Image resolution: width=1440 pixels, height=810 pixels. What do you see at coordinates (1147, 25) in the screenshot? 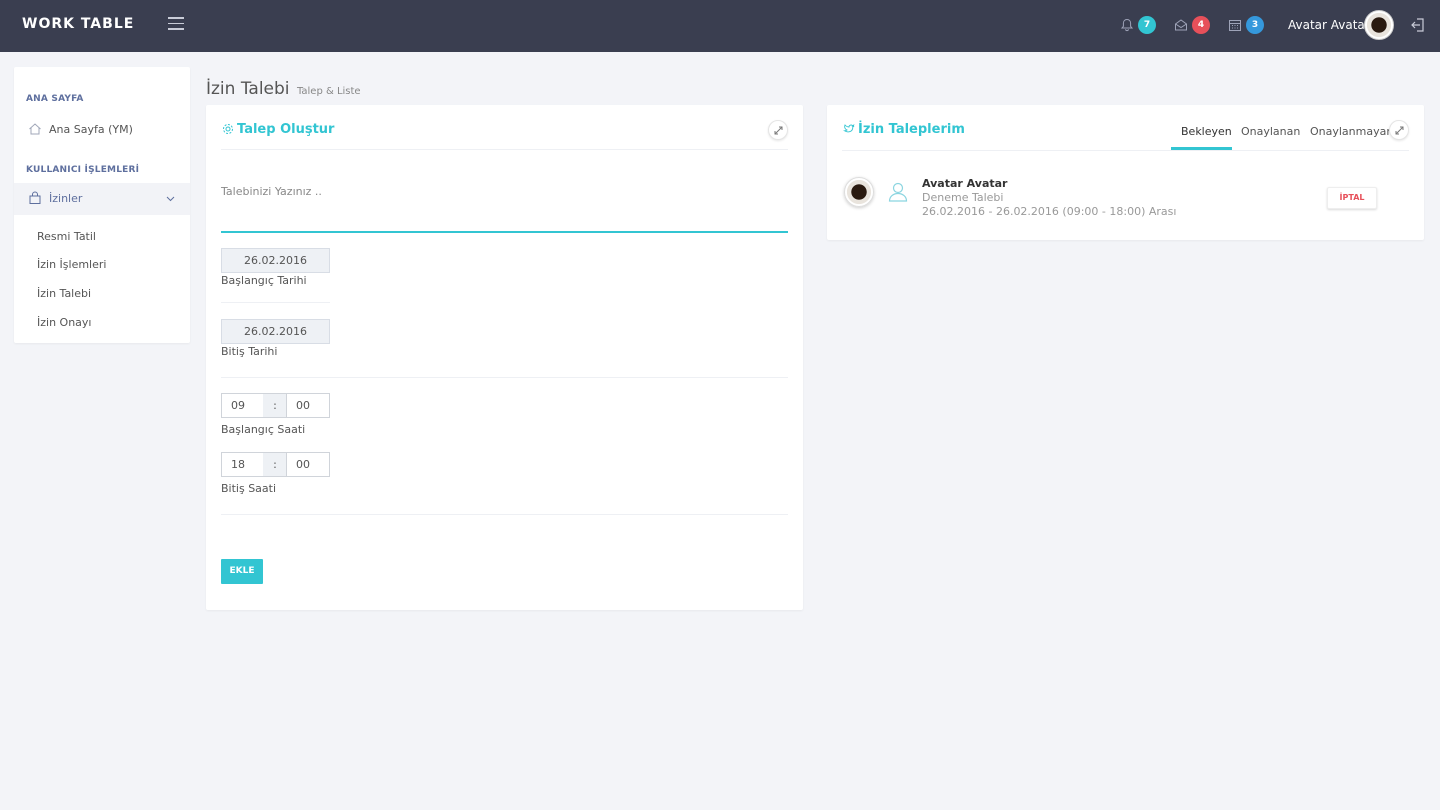
I see `notifications-badge: 7` at bounding box center [1147, 25].